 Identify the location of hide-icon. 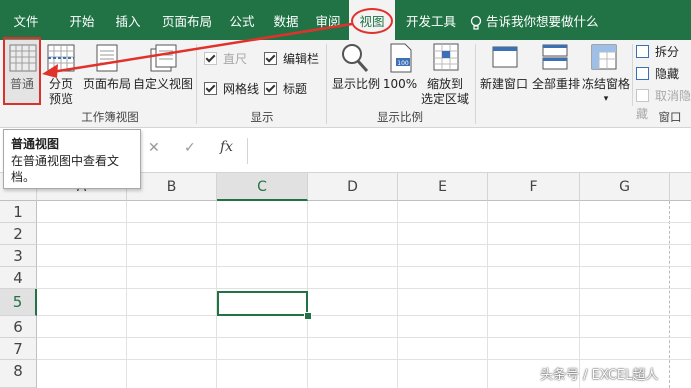
(642, 73).